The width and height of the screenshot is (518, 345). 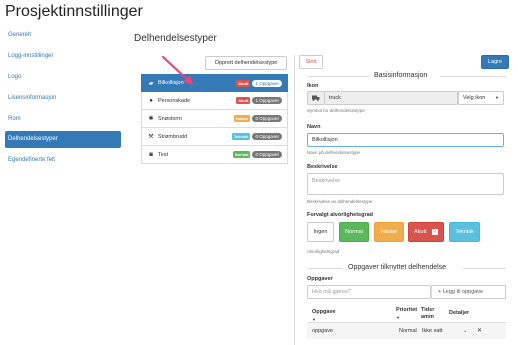 What do you see at coordinates (326, 181) in the screenshot?
I see `description-placeholder: Beskrivelse` at bounding box center [326, 181].